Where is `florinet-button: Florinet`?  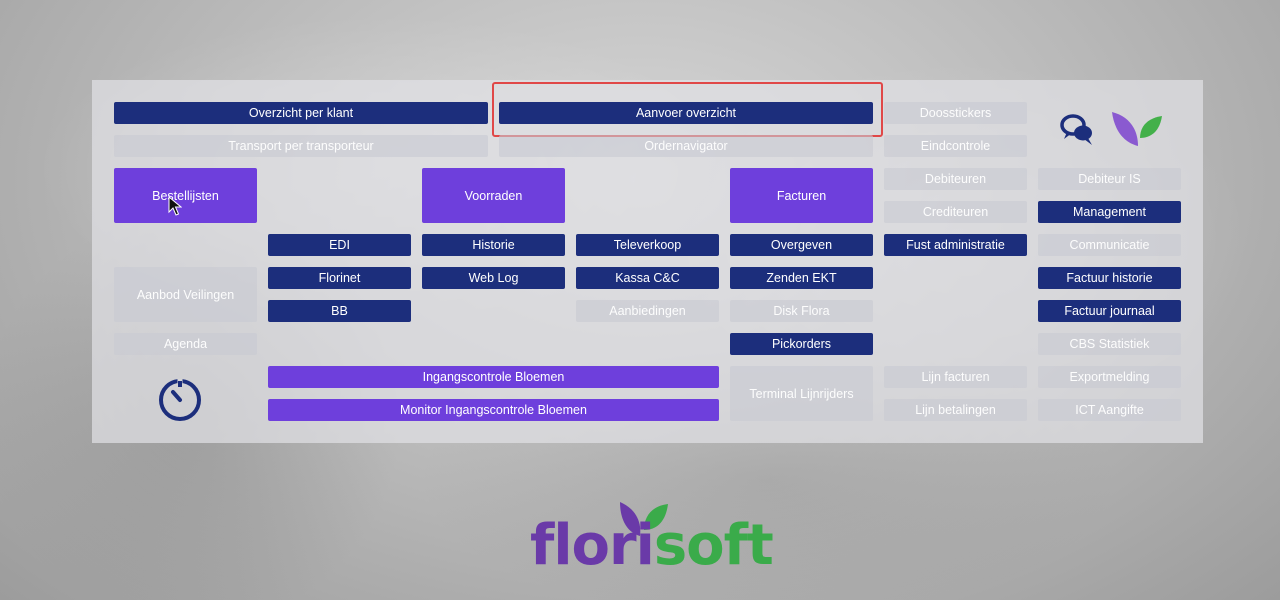
florinet-button: Florinet is located at coordinates (339, 278).